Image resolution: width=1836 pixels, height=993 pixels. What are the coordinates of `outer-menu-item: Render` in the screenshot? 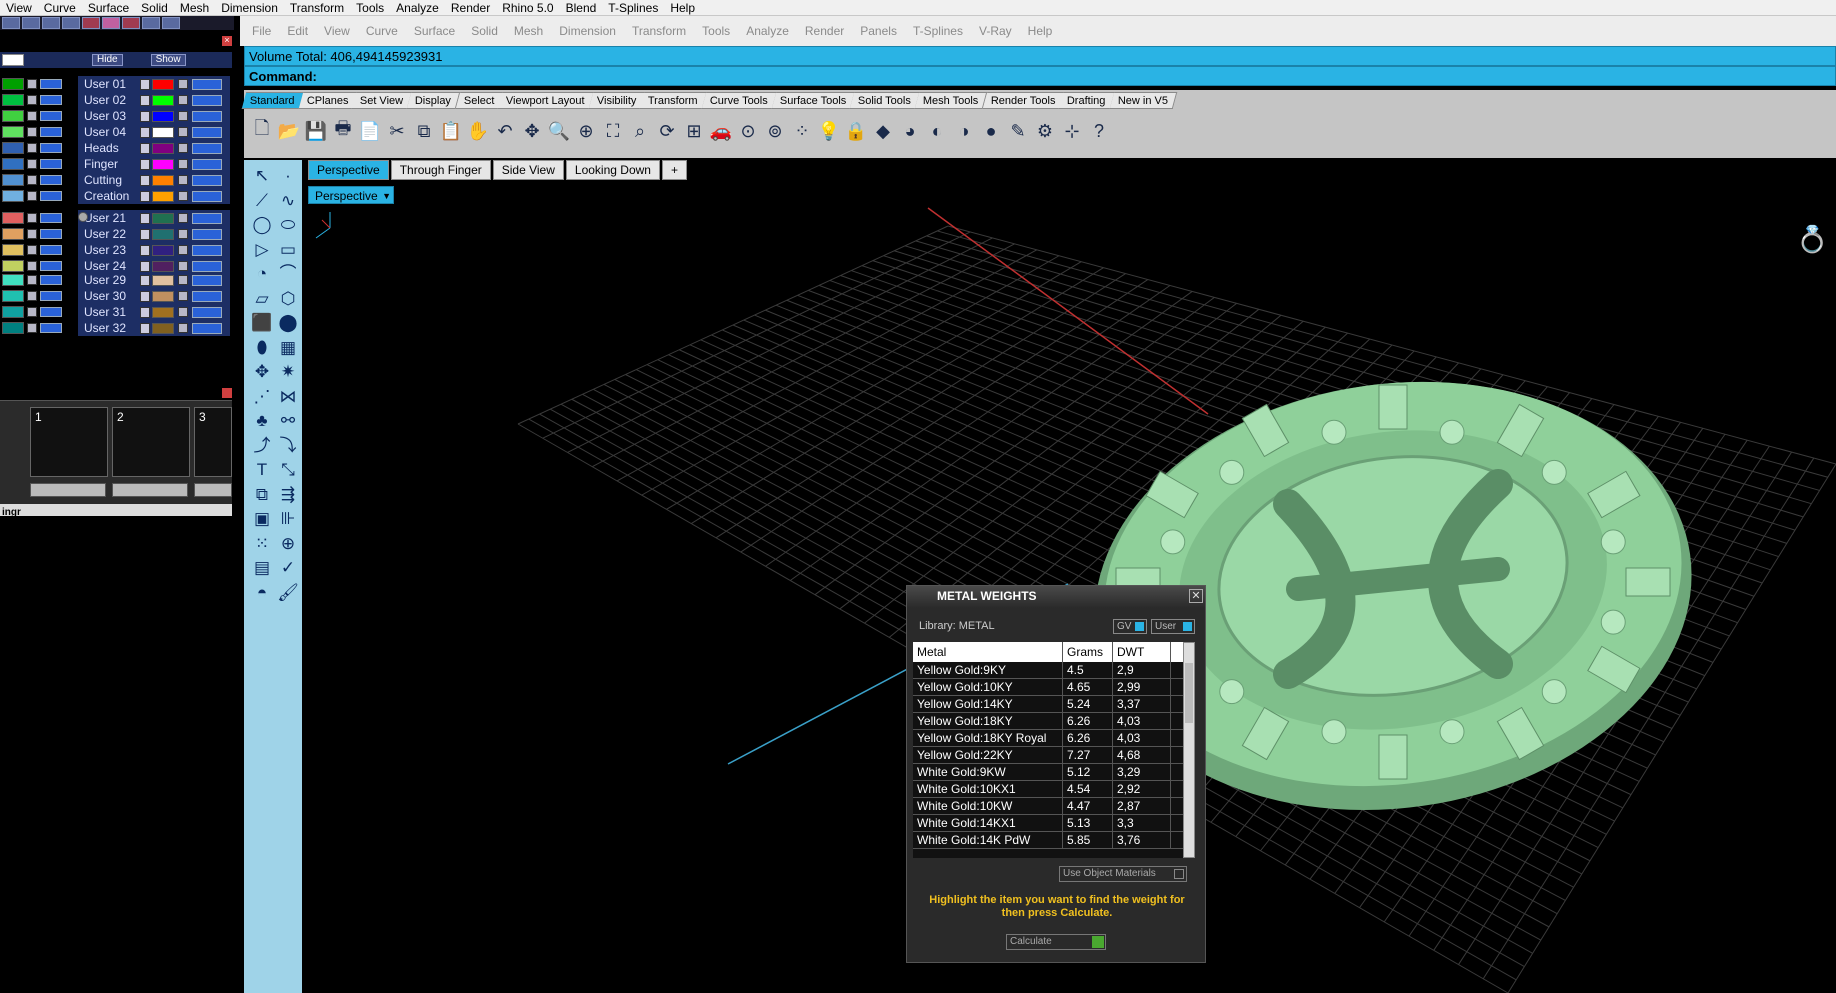 It's located at (470, 8).